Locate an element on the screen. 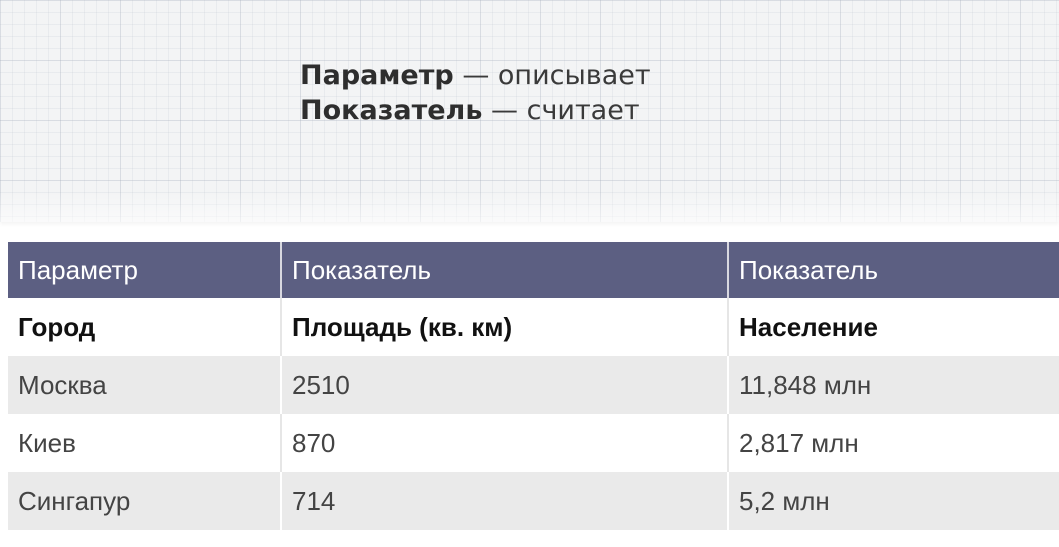 This screenshot has width=1059, height=547. table-row: Москва 2510 11,848 млн is located at coordinates (533, 385).